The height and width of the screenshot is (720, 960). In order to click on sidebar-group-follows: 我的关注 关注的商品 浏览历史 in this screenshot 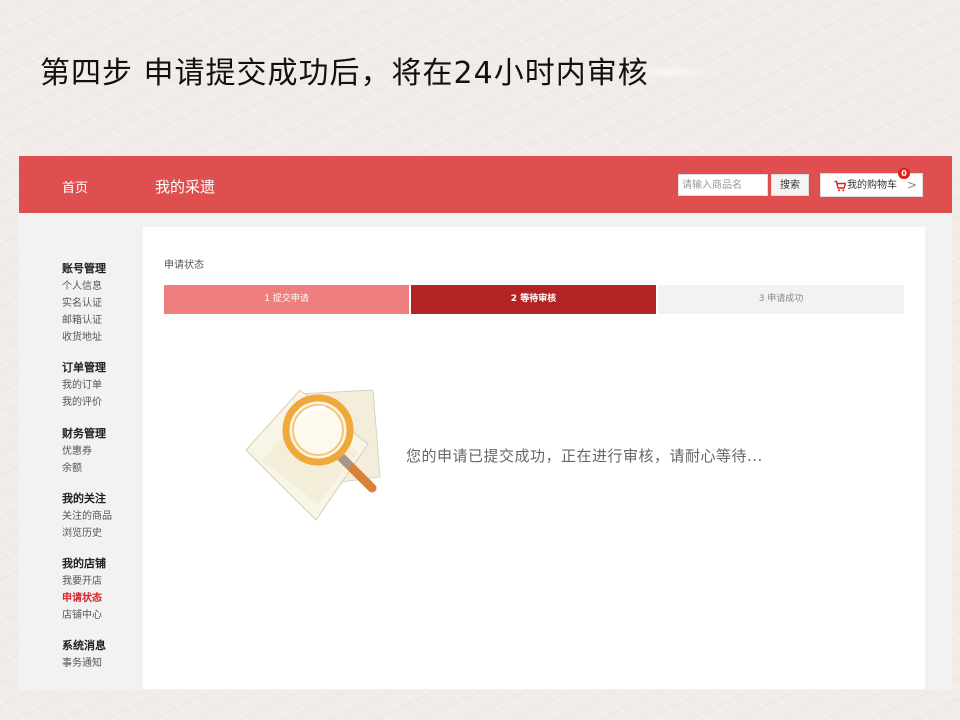, I will do `click(87, 516)`.